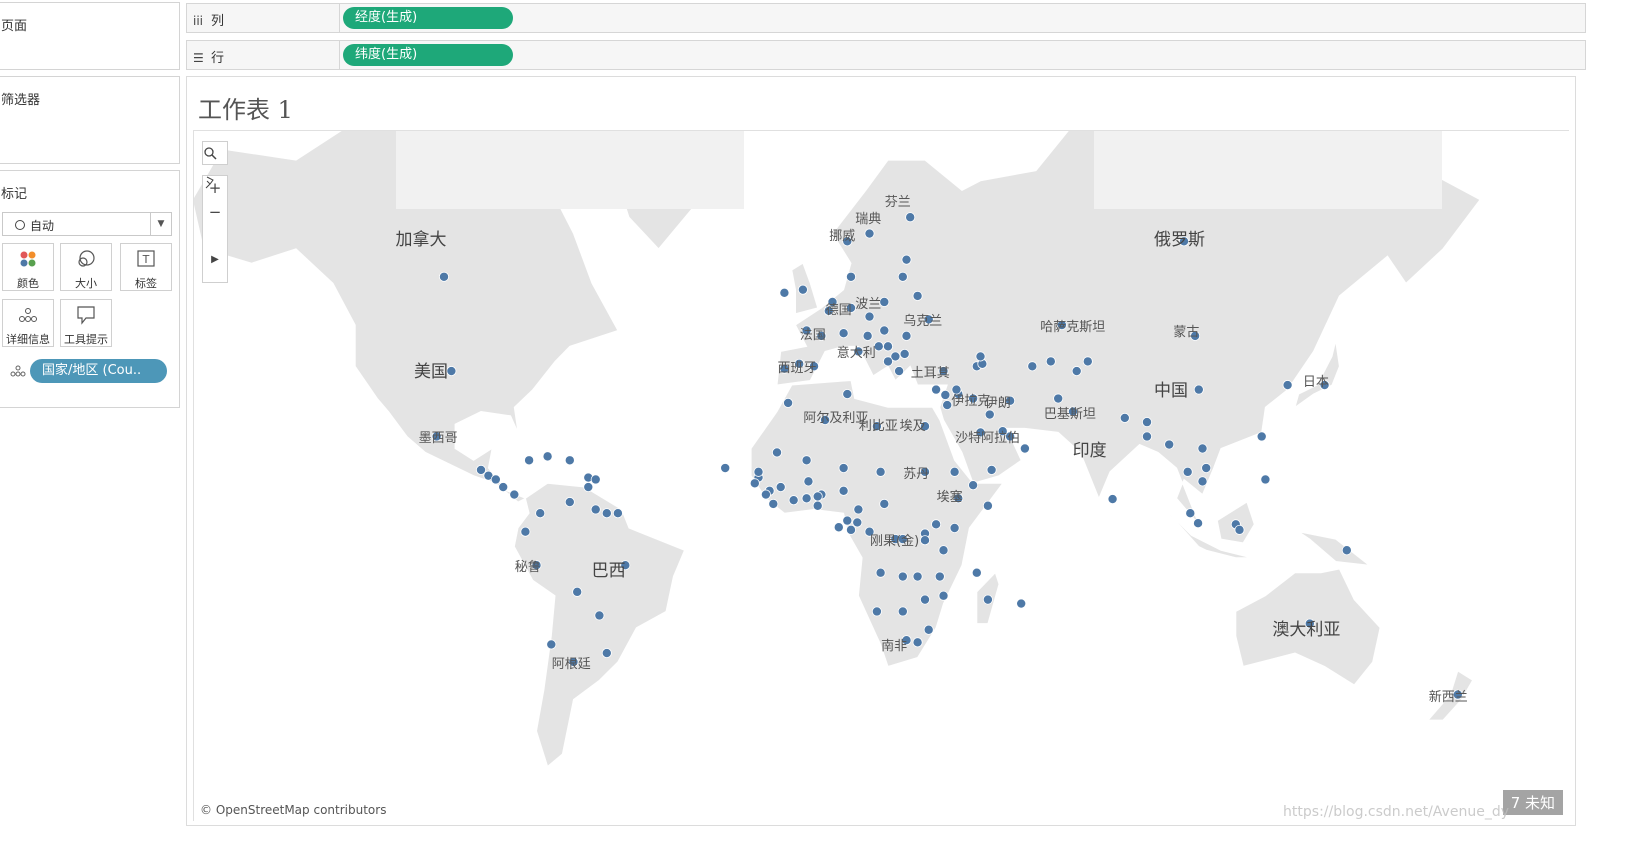 This screenshot has height=862, width=1628. What do you see at coordinates (28, 267) in the screenshot?
I see `color-button: 颜色` at bounding box center [28, 267].